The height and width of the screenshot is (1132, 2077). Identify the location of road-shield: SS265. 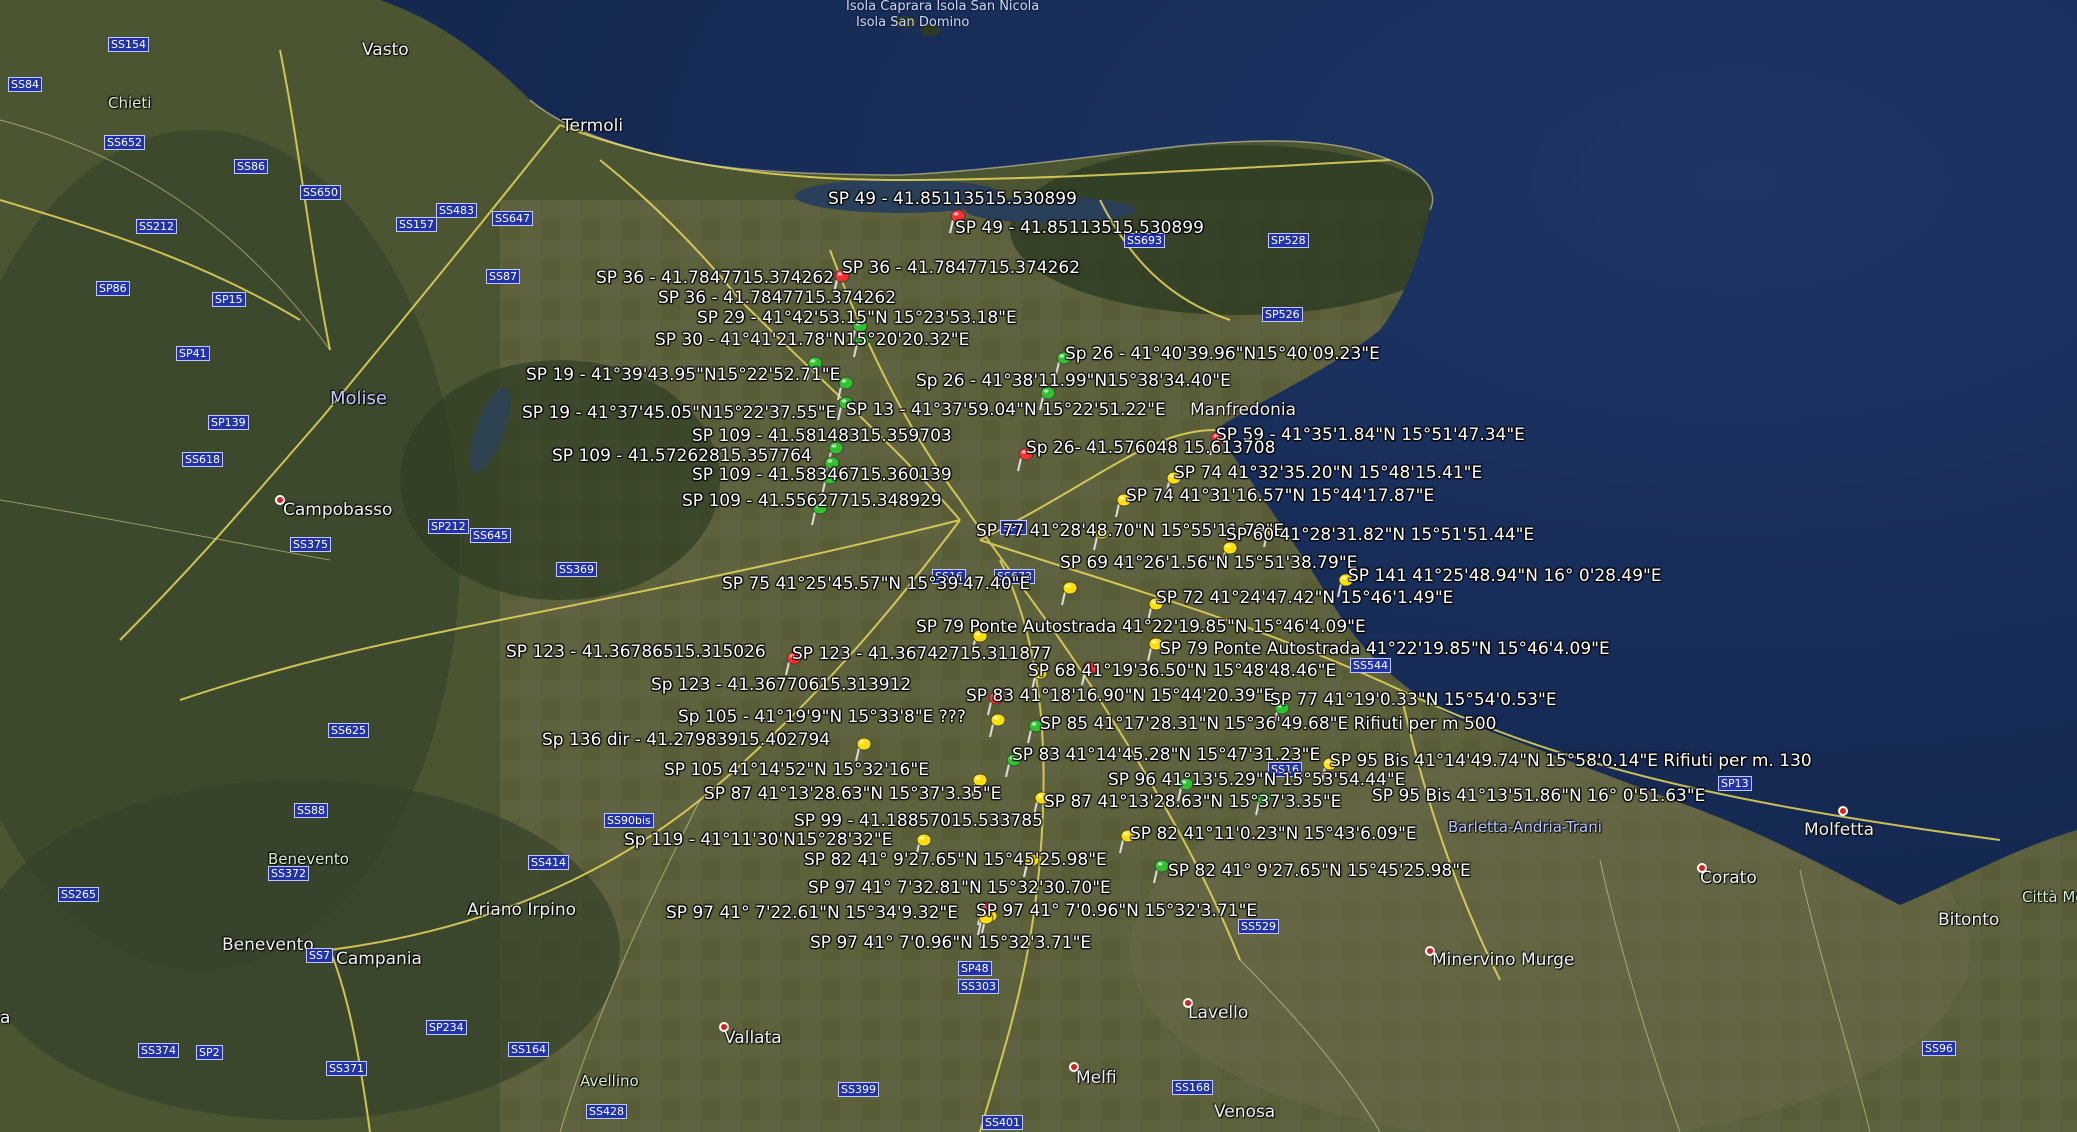
(78, 894).